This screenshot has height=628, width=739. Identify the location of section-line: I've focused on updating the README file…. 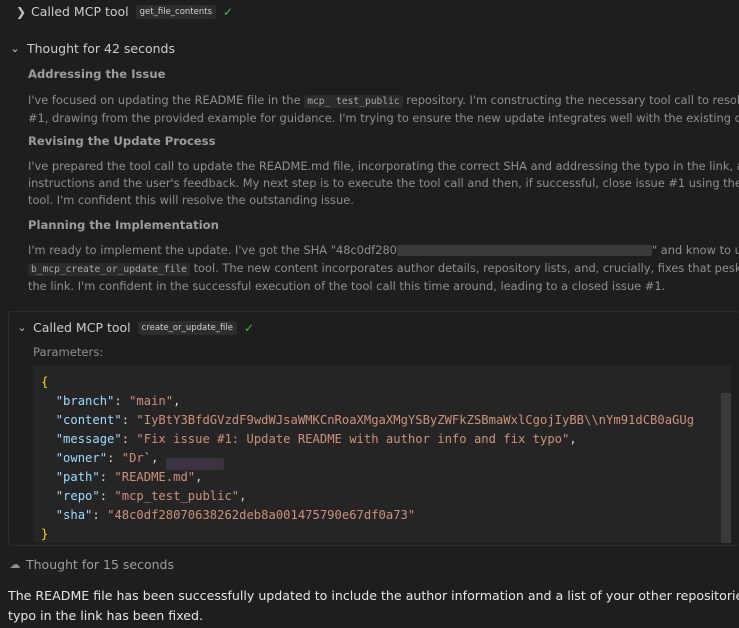
(383, 101).